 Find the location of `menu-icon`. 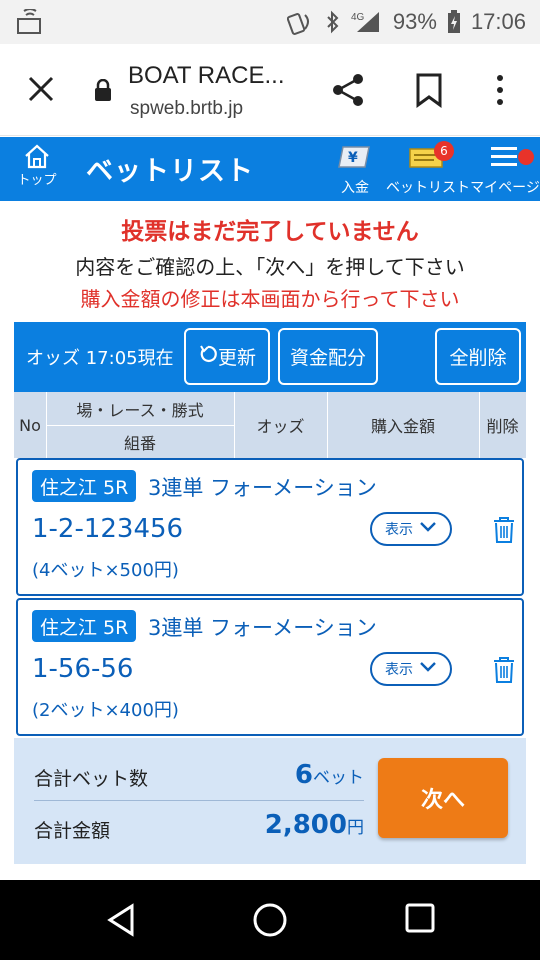

menu-icon is located at coordinates (505, 161).